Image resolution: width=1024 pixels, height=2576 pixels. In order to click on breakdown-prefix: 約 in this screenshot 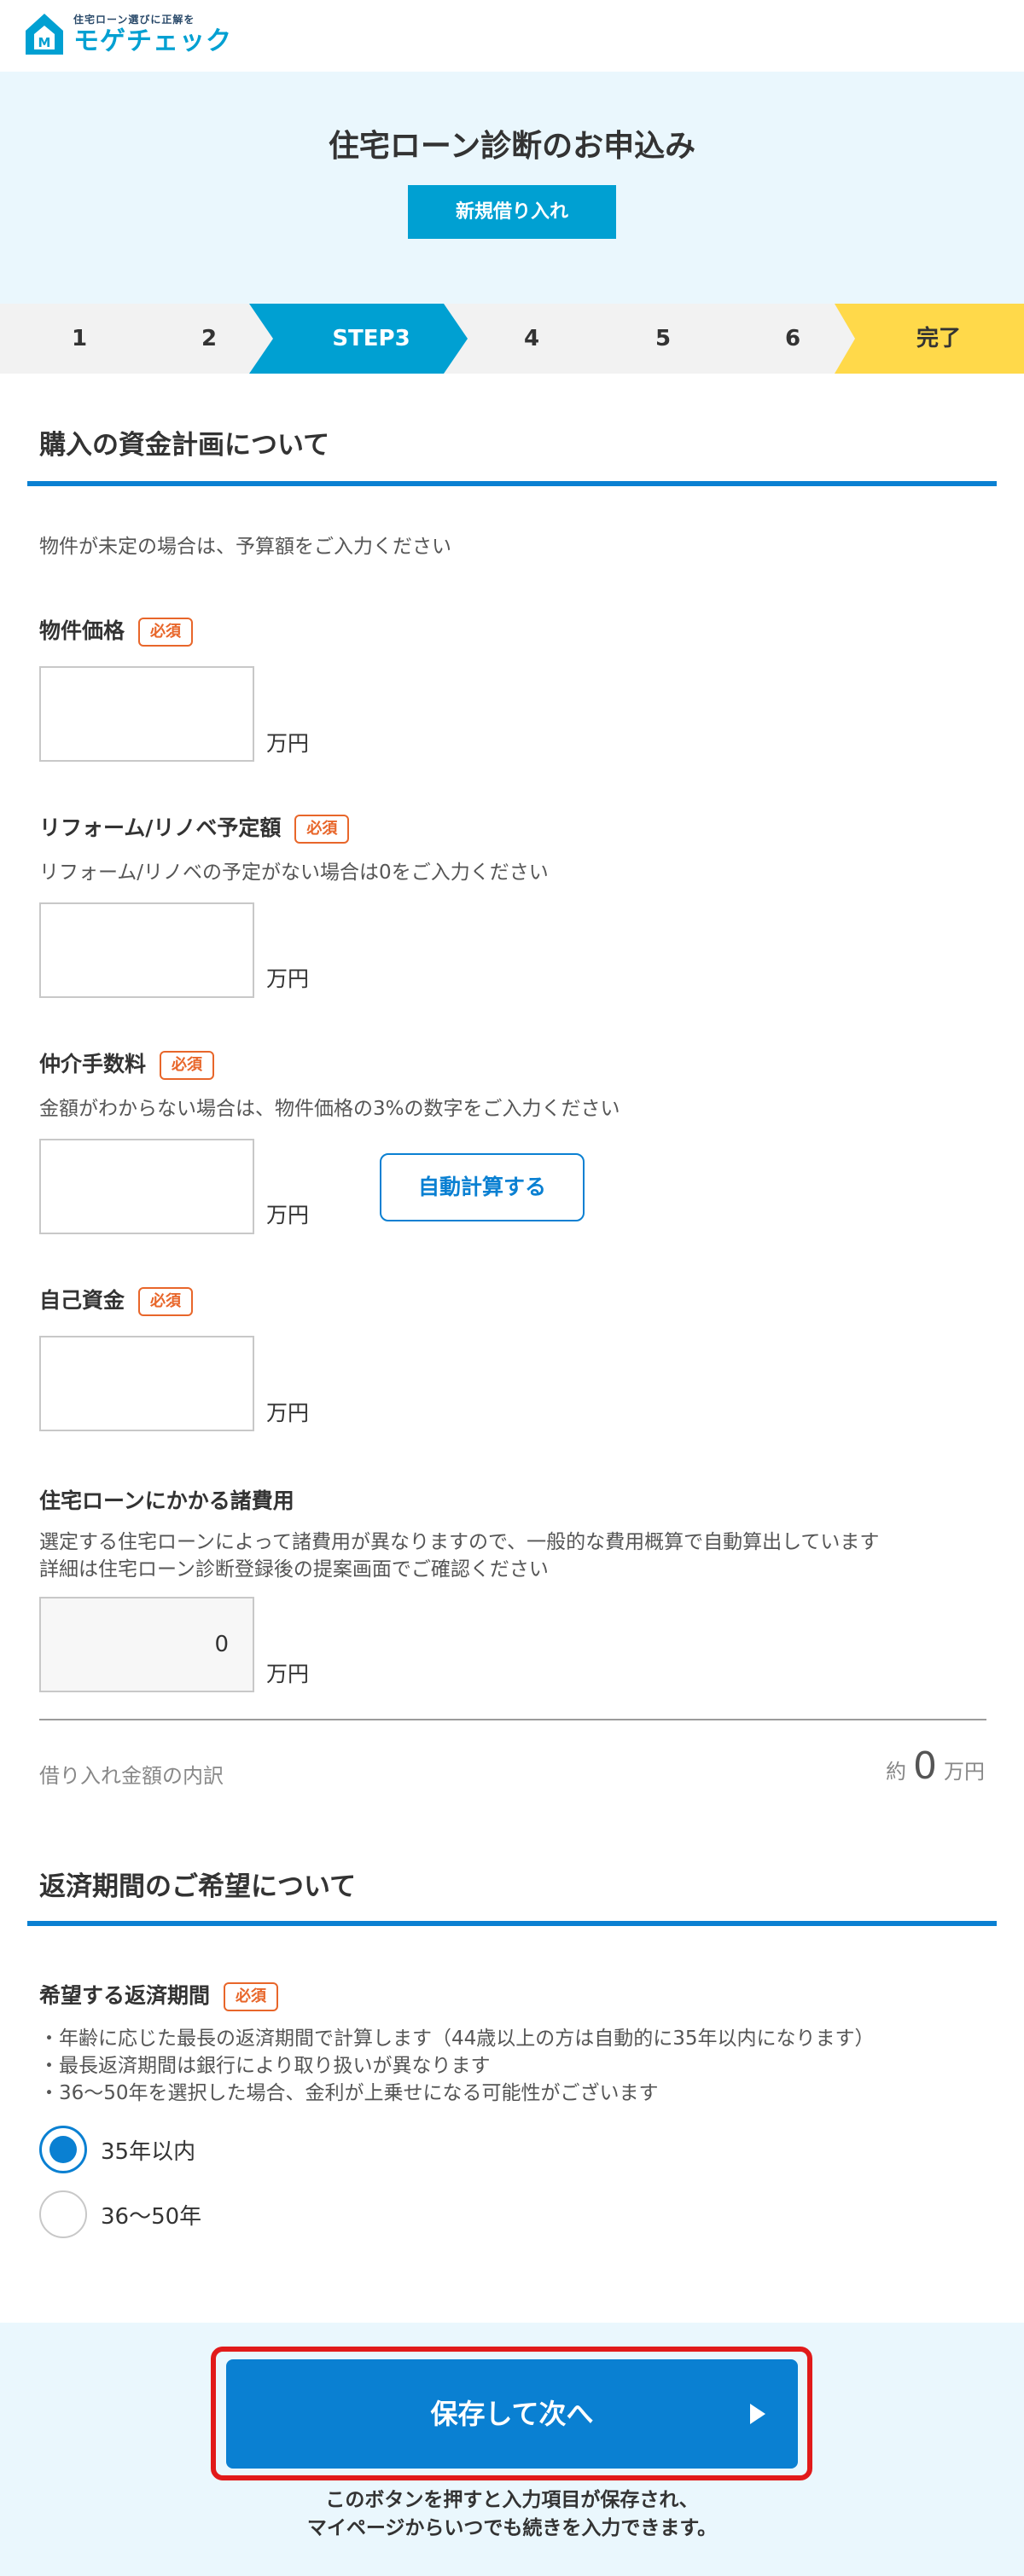, I will do `click(896, 1772)`.